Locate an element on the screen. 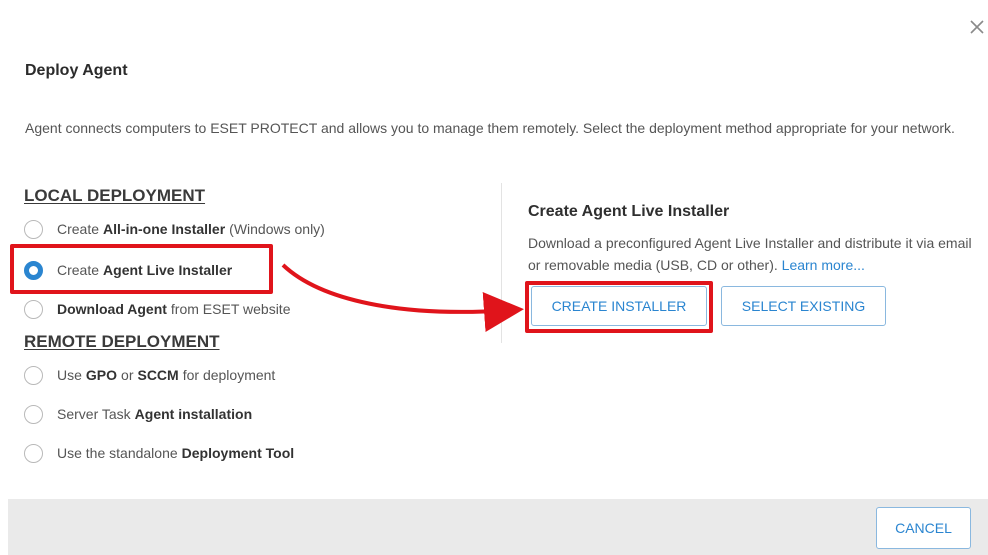 This screenshot has width=988, height=555. select-existing-button: SELECT EXISTING is located at coordinates (803, 306).